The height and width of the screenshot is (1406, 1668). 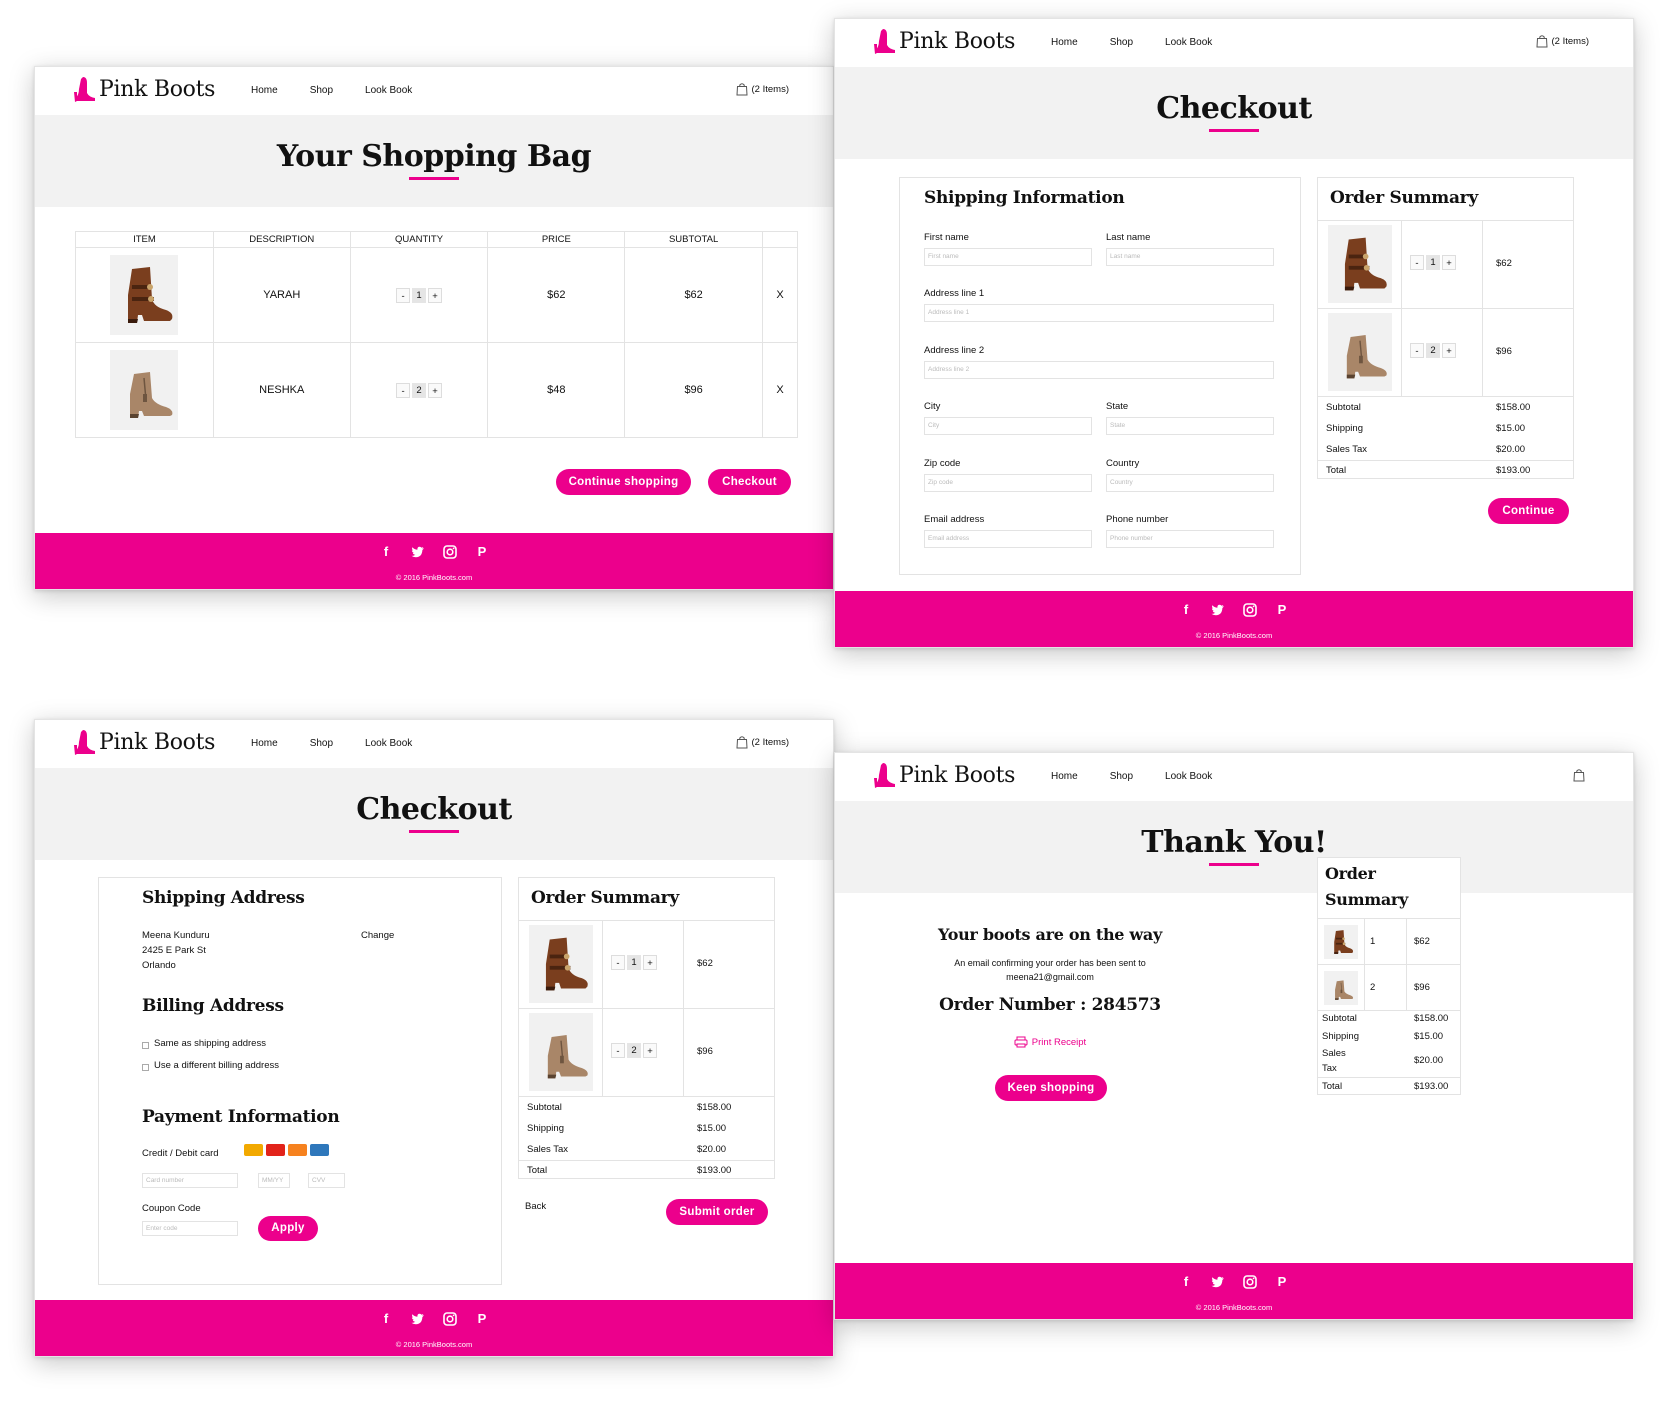 What do you see at coordinates (1581, 775) in the screenshot?
I see `cart-link` at bounding box center [1581, 775].